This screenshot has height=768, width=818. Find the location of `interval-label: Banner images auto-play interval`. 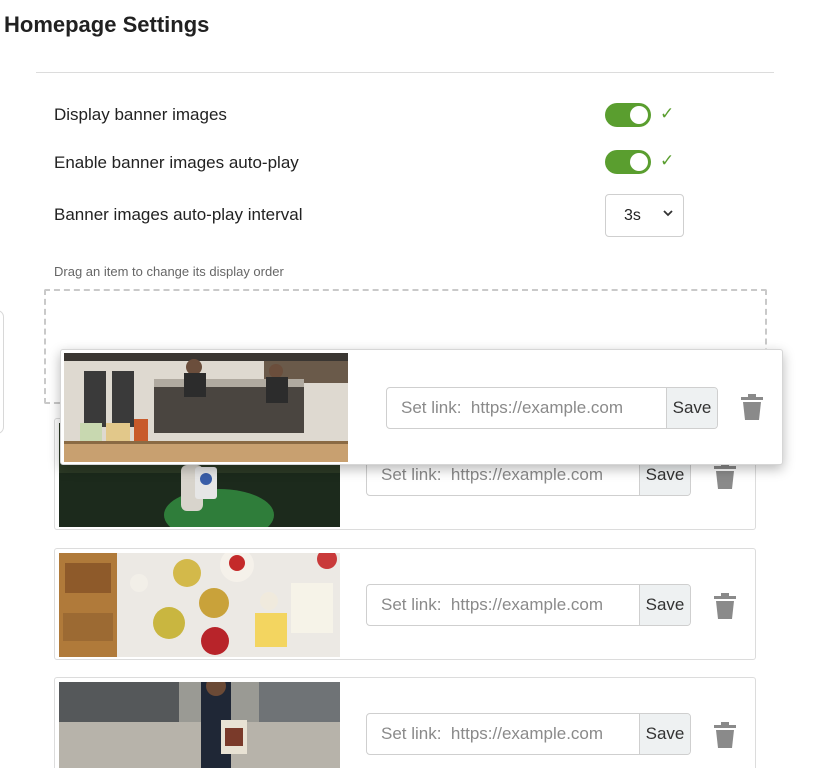

interval-label: Banner images auto-play interval is located at coordinates (178, 214).